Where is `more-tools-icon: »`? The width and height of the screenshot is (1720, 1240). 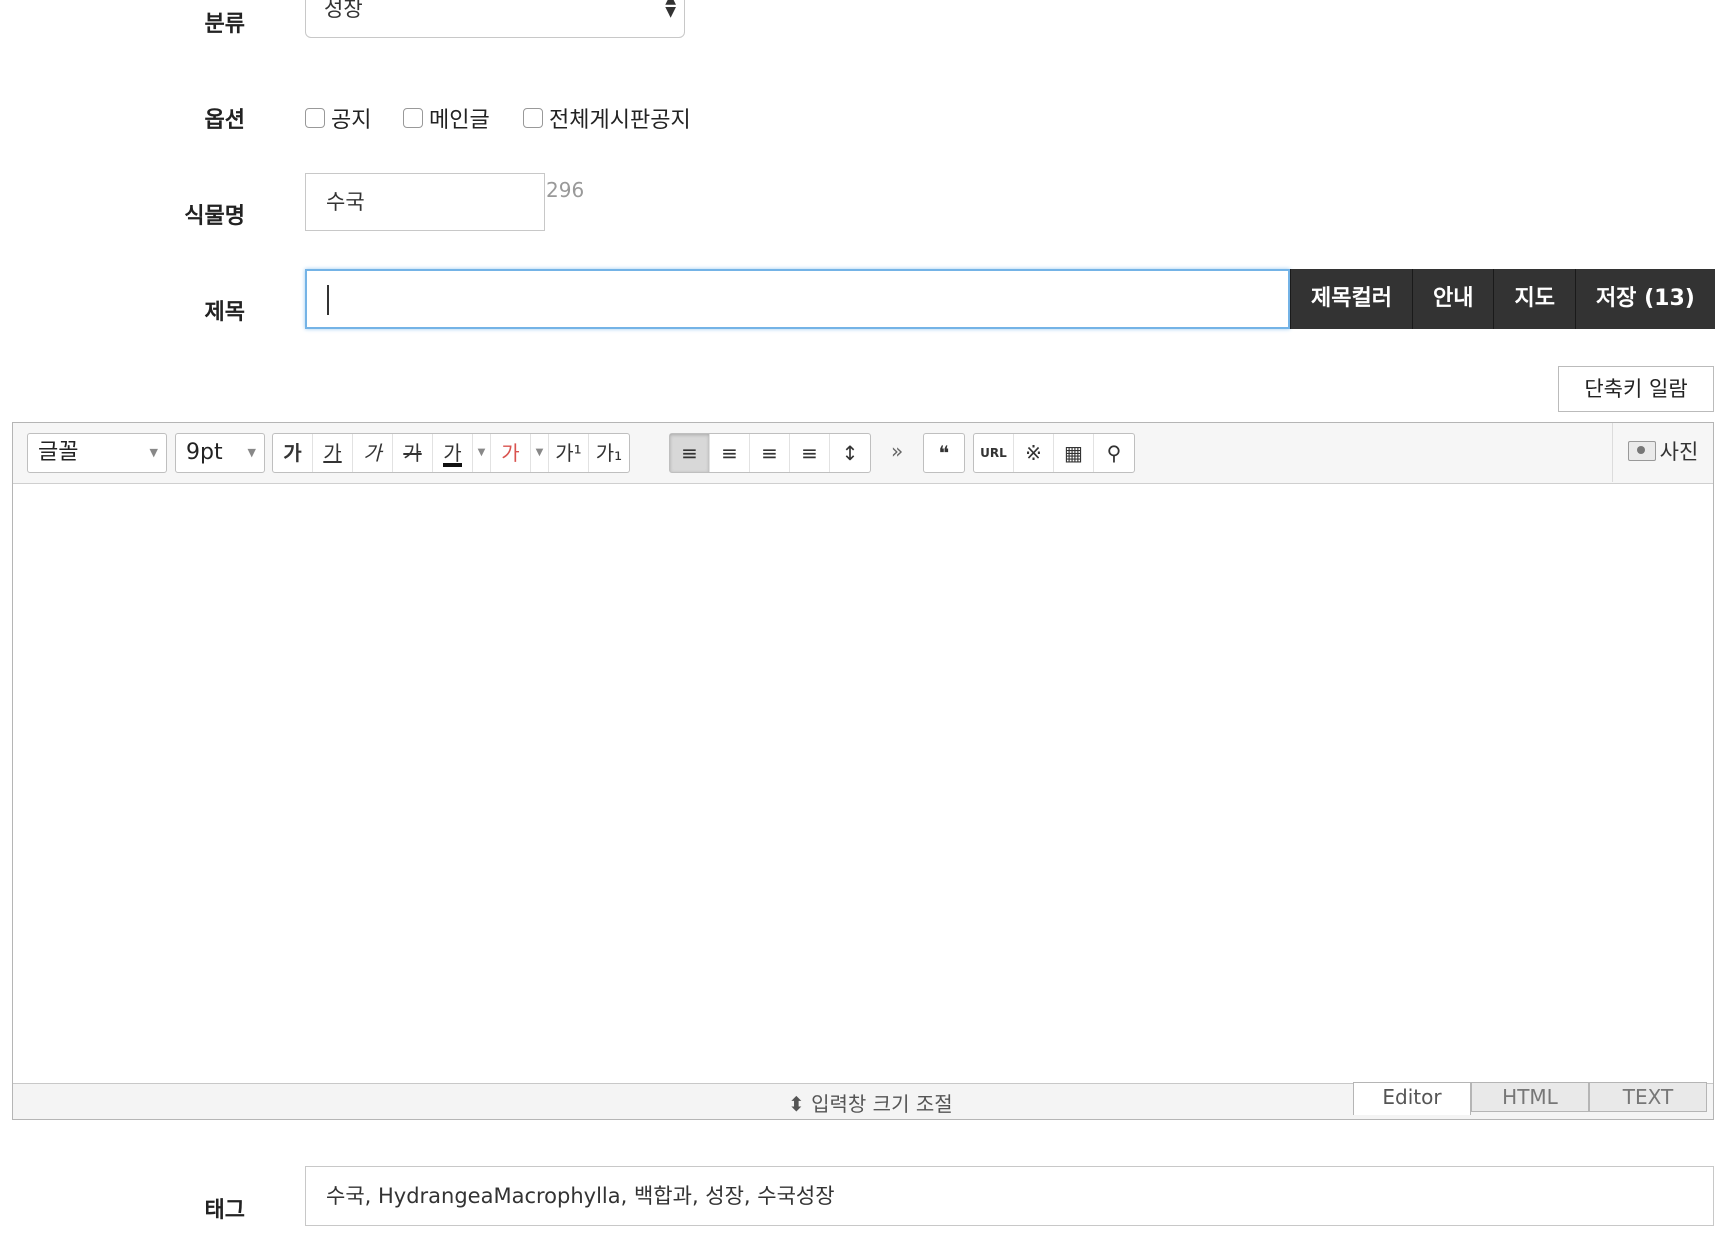
more-tools-icon: » is located at coordinates (897, 451).